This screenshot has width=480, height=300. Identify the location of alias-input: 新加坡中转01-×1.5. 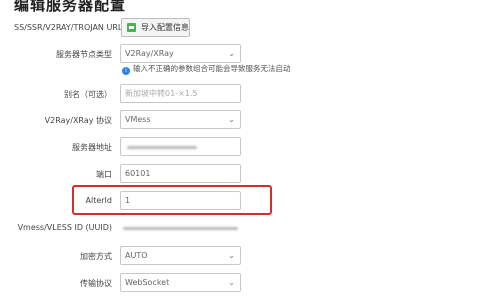
(180, 93).